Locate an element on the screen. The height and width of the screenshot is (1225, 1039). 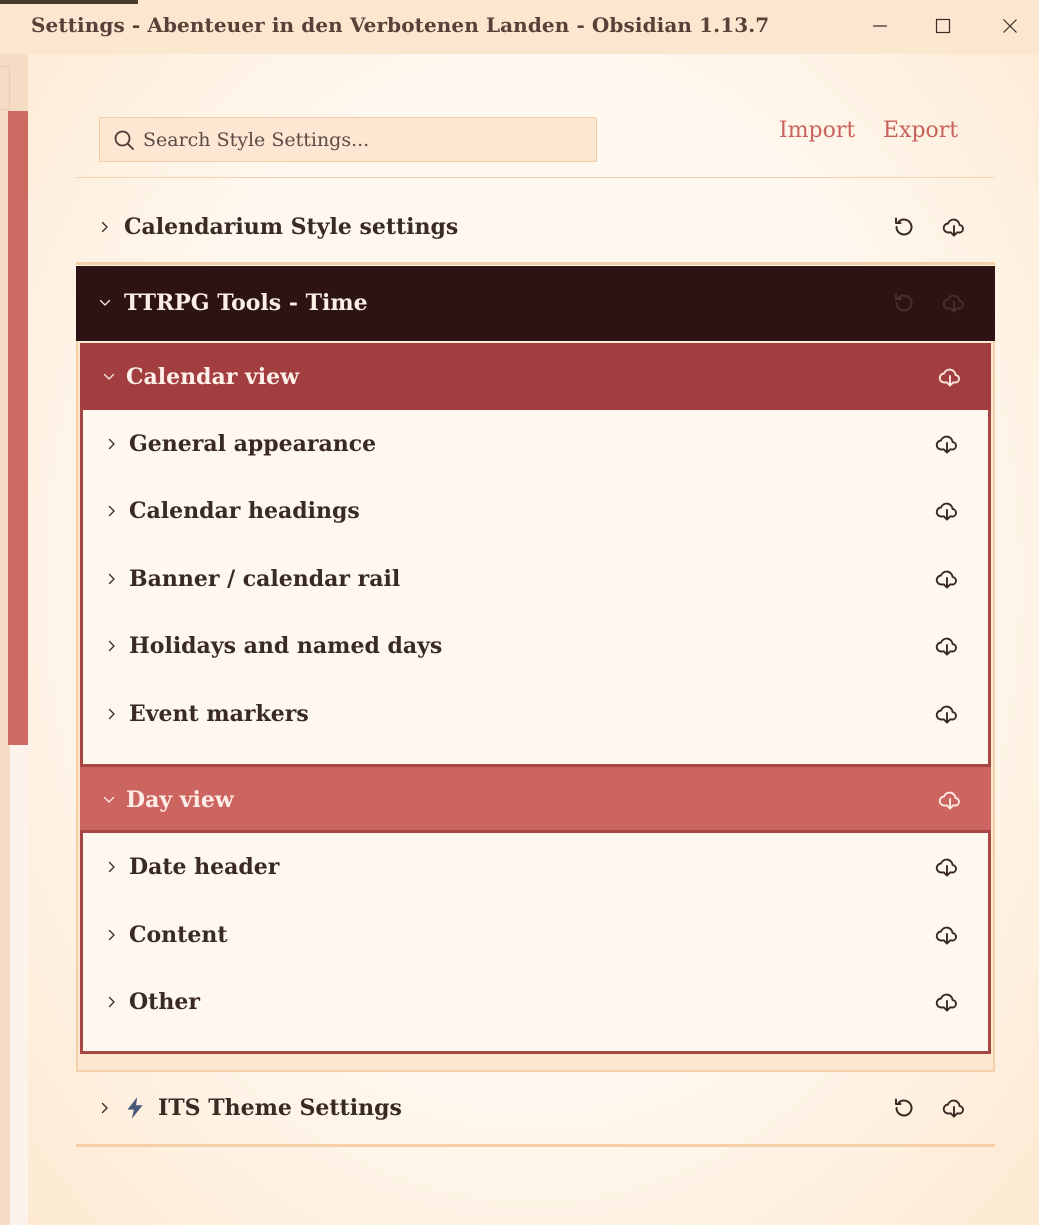
subsection-other: Other is located at coordinates (152, 1002).